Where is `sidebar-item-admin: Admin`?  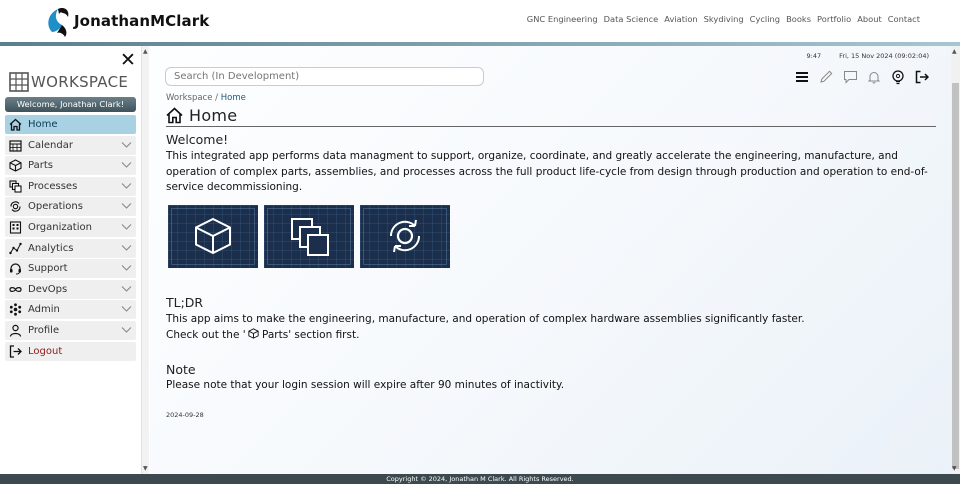
sidebar-item-admin: Admin is located at coordinates (70, 310).